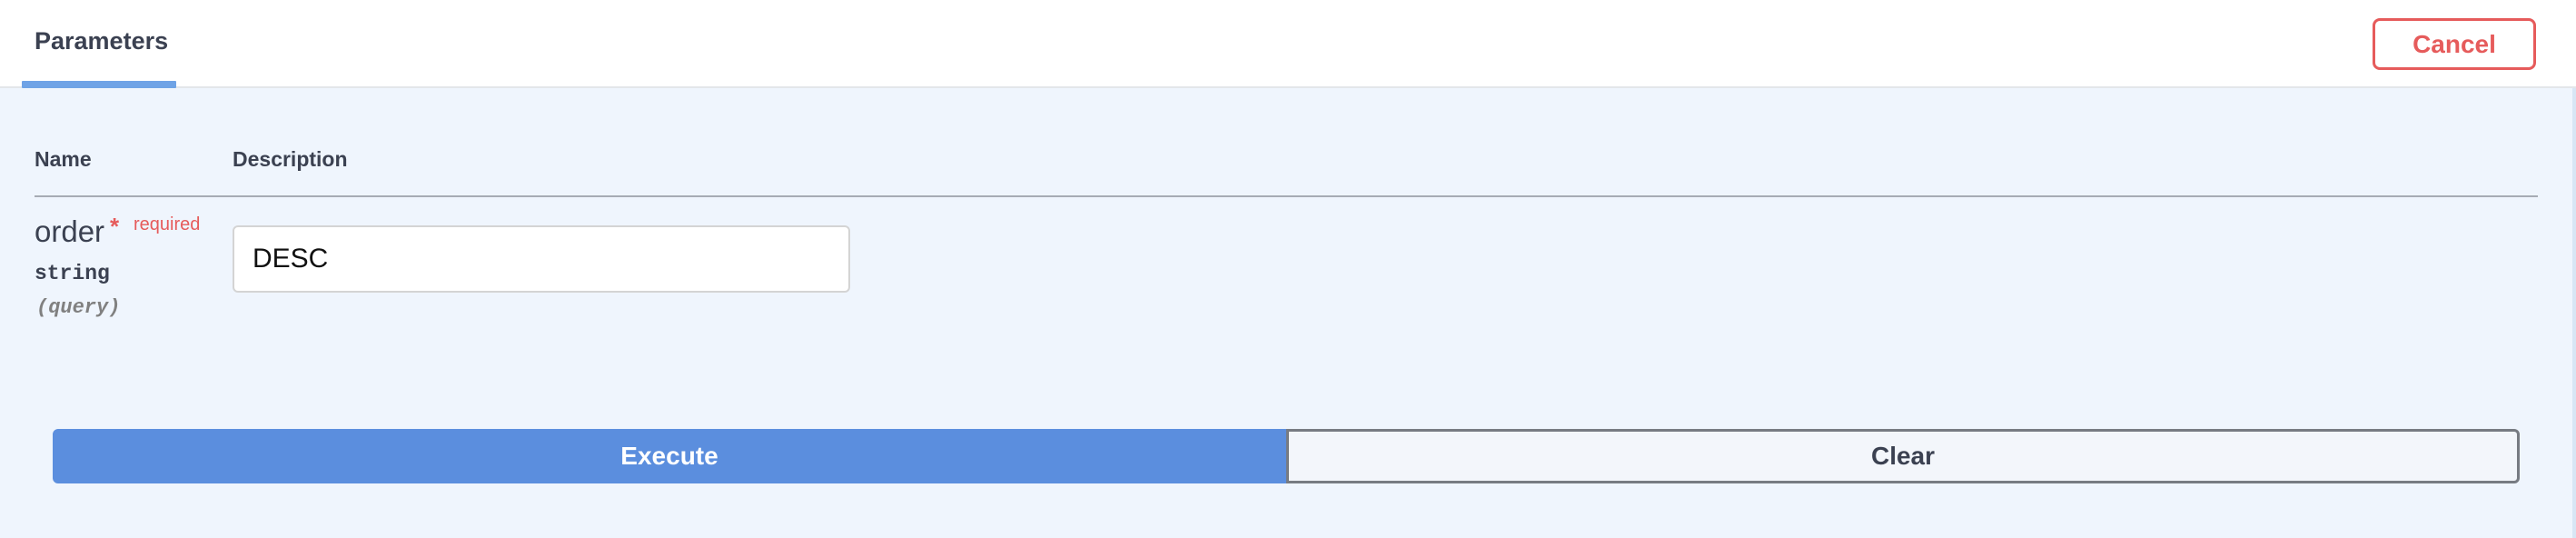 The width and height of the screenshot is (2576, 538). Describe the element at coordinates (669, 456) in the screenshot. I see `execute-button: Execute` at that location.